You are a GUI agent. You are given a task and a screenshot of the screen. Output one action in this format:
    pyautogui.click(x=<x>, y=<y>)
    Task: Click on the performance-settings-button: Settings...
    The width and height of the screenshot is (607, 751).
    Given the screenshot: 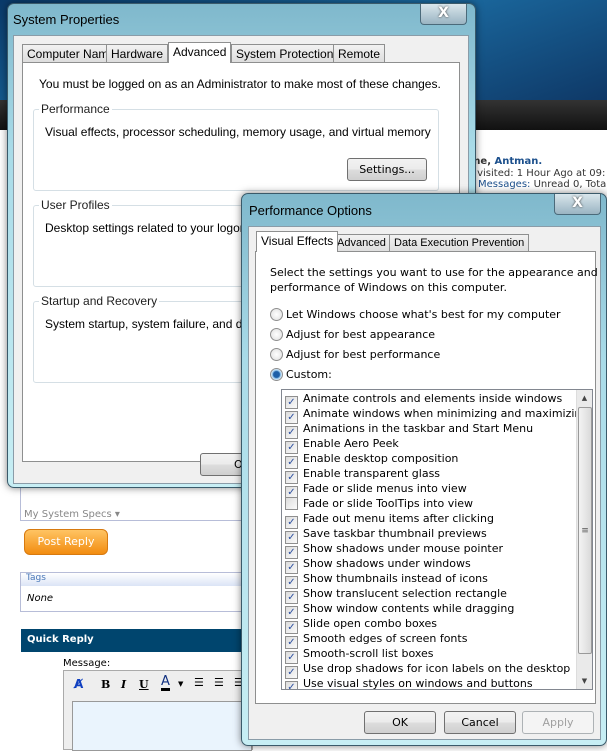 What is the action you would take?
    pyautogui.click(x=387, y=169)
    